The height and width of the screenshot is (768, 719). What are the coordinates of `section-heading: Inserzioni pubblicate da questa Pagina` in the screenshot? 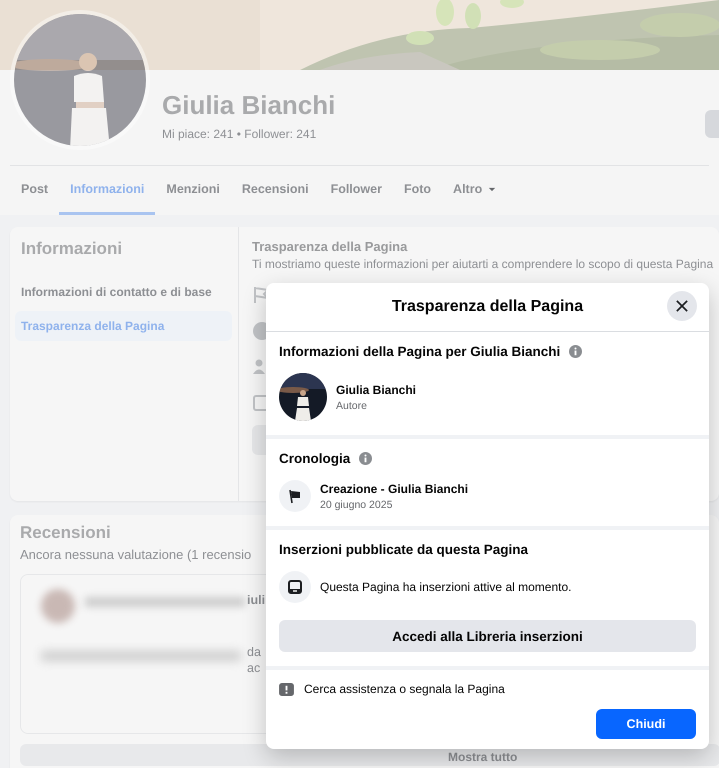 It's located at (403, 549).